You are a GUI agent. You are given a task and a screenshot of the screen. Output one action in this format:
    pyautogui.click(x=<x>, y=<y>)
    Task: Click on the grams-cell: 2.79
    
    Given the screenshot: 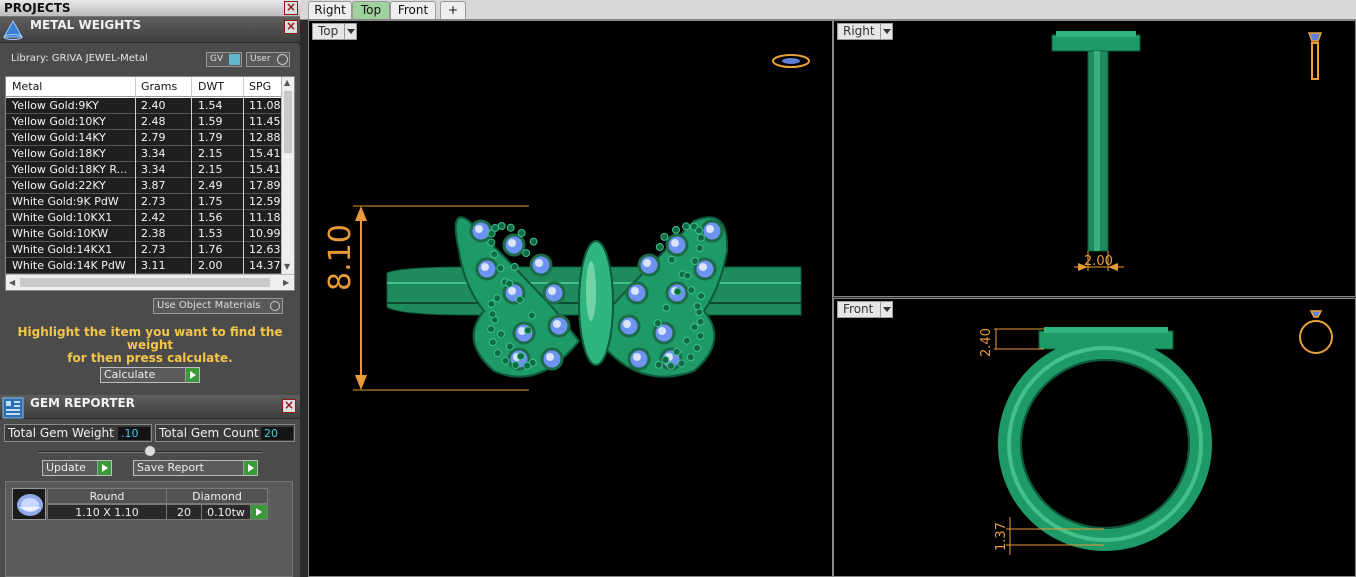 What is the action you would take?
    pyautogui.click(x=153, y=137)
    